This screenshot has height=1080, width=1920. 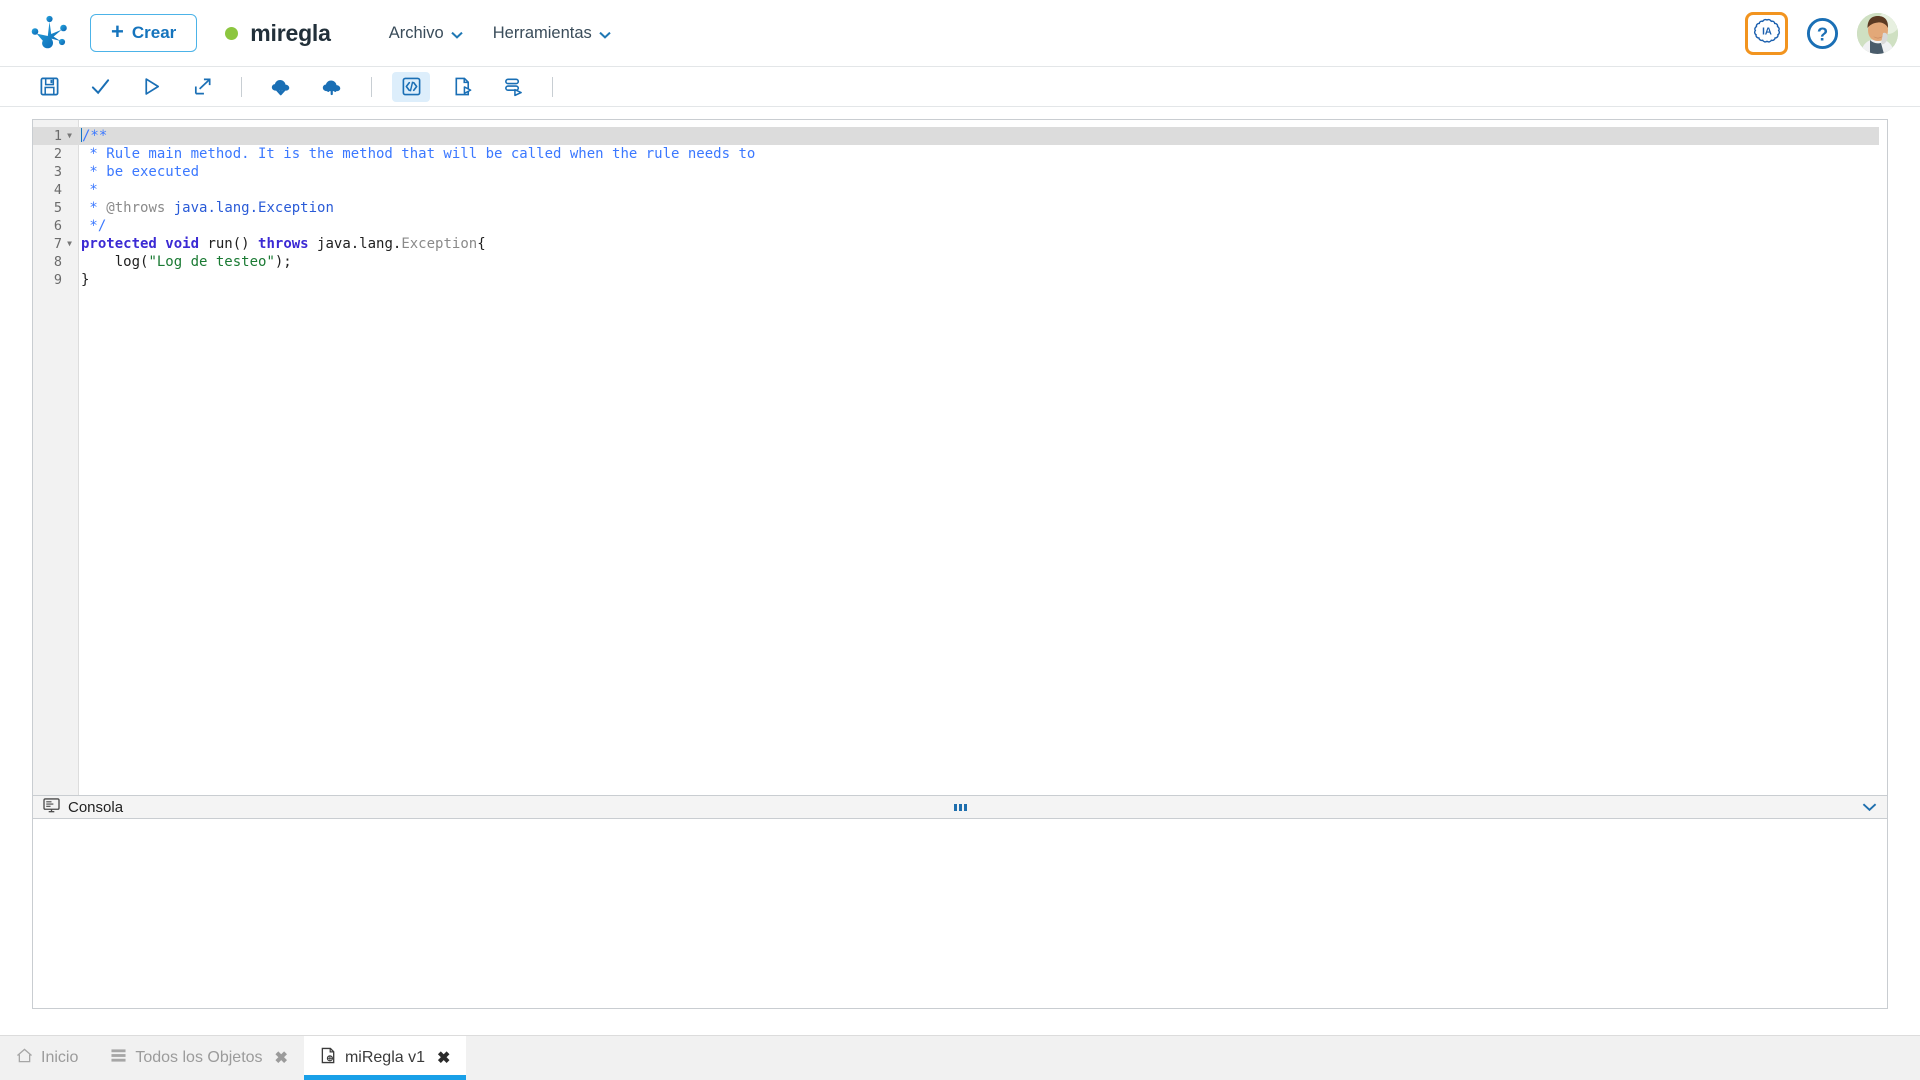 I want to click on code-line-3: * be executed, so click(x=983, y=172).